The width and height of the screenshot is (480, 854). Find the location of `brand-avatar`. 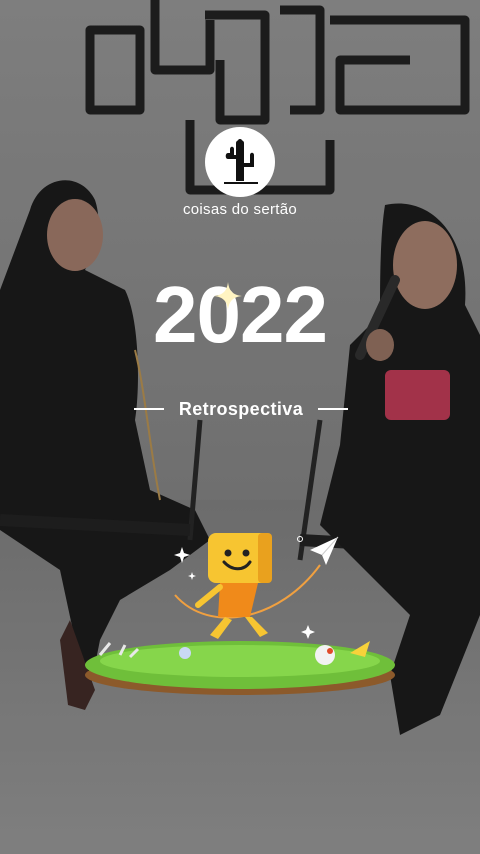

brand-avatar is located at coordinates (240, 162).